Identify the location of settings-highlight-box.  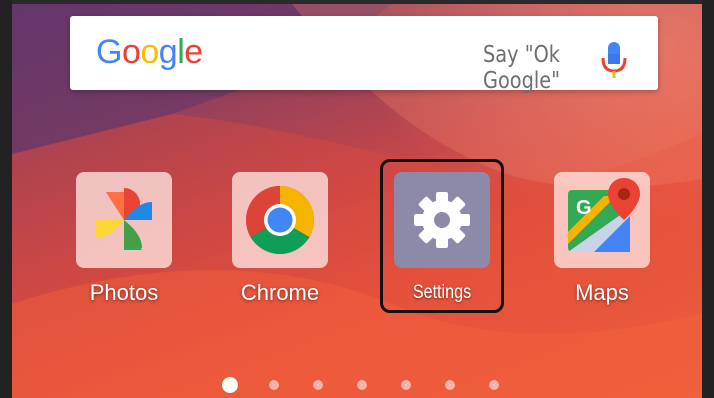
(442, 236).